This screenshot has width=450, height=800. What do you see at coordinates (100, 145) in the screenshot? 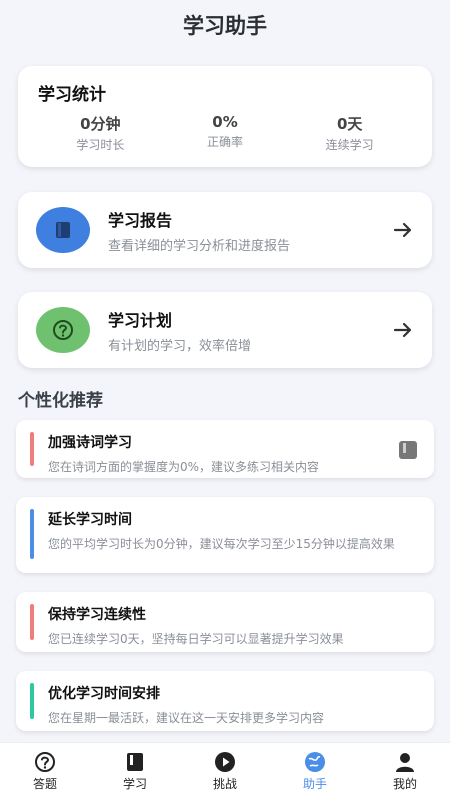
I see `stat-label: 学习时长` at bounding box center [100, 145].